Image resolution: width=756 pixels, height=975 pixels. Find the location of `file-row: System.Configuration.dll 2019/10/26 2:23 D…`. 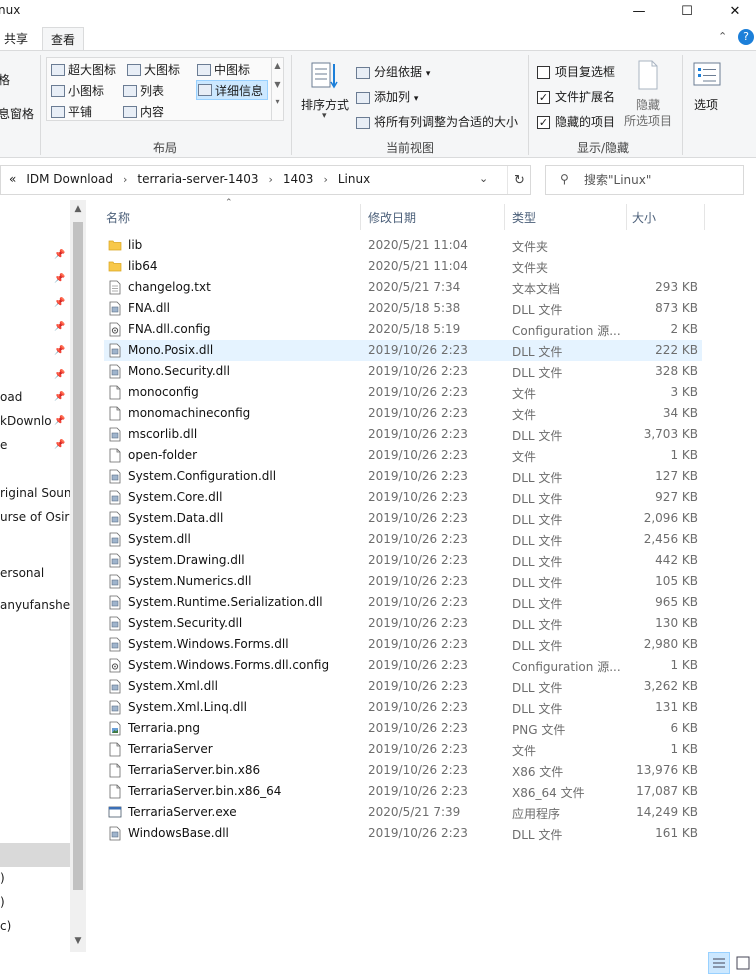

file-row: System.Configuration.dll 2019/10/26 2:23 D… is located at coordinates (403, 476).